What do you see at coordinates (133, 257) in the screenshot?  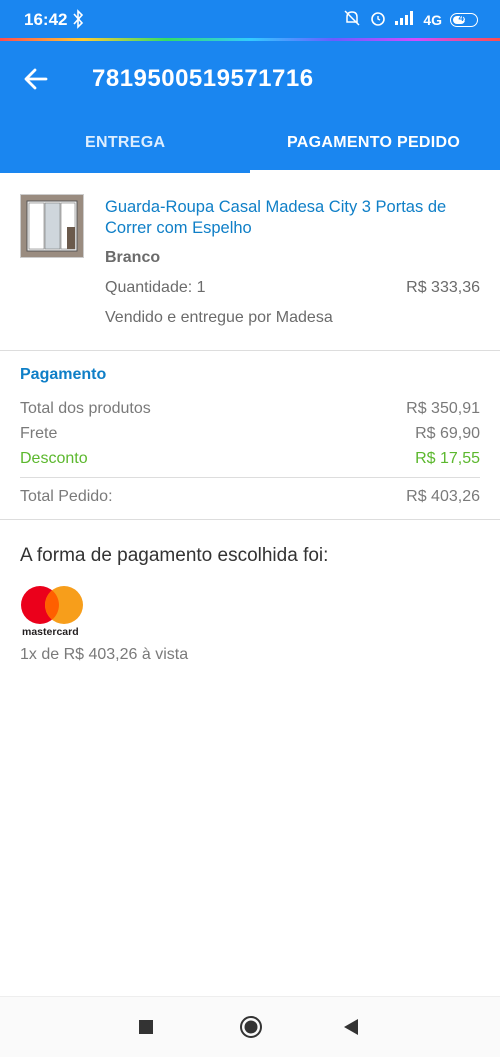 I see `product-color: Branco` at bounding box center [133, 257].